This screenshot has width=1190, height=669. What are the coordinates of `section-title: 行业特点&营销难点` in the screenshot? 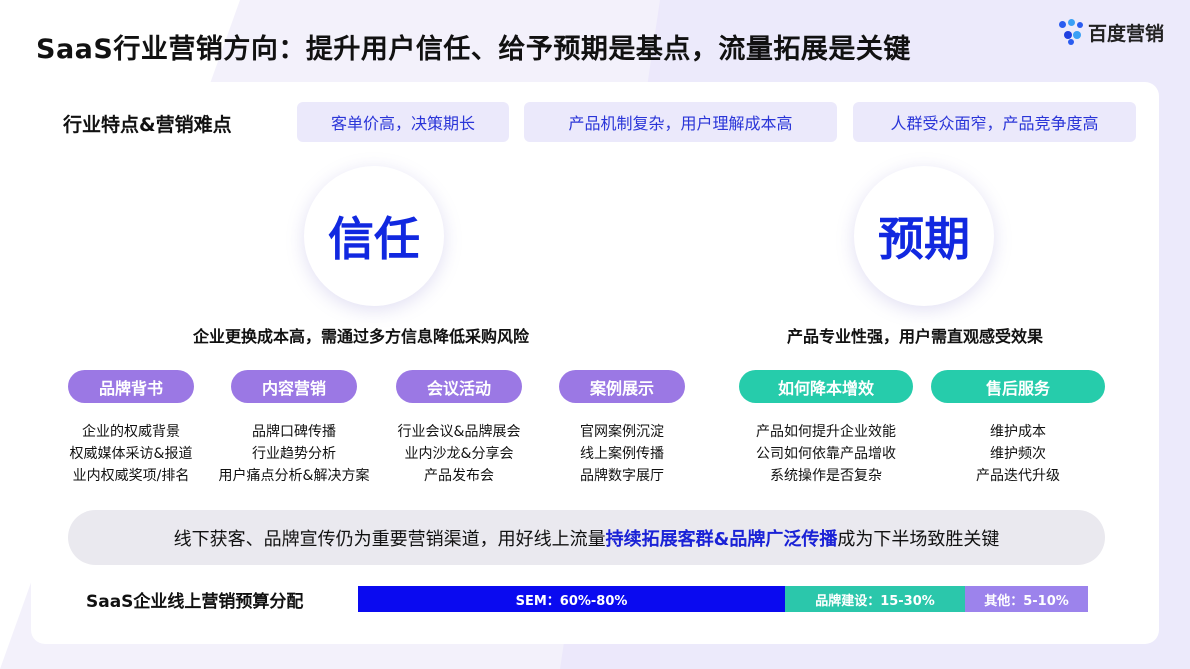 It's located at (147, 125).